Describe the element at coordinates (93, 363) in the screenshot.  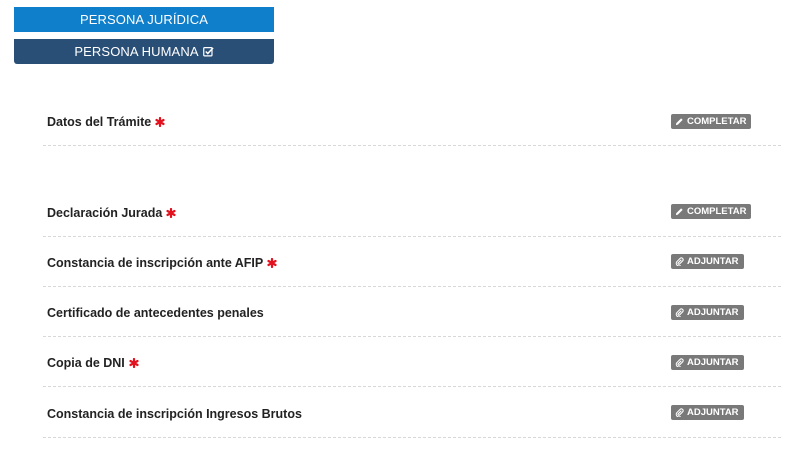
I see `row-label-copia-dni: Copia de DNI` at that location.